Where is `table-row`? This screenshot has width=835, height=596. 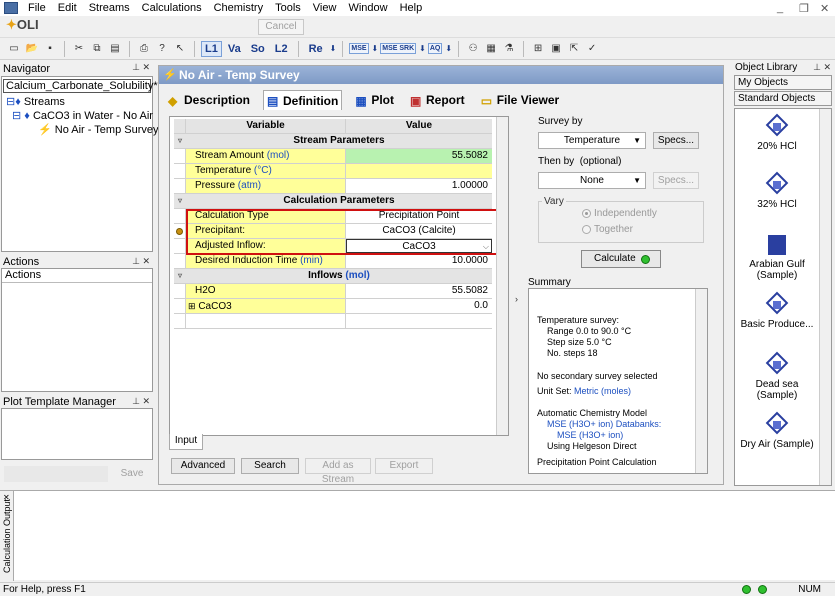 table-row is located at coordinates (333, 321).